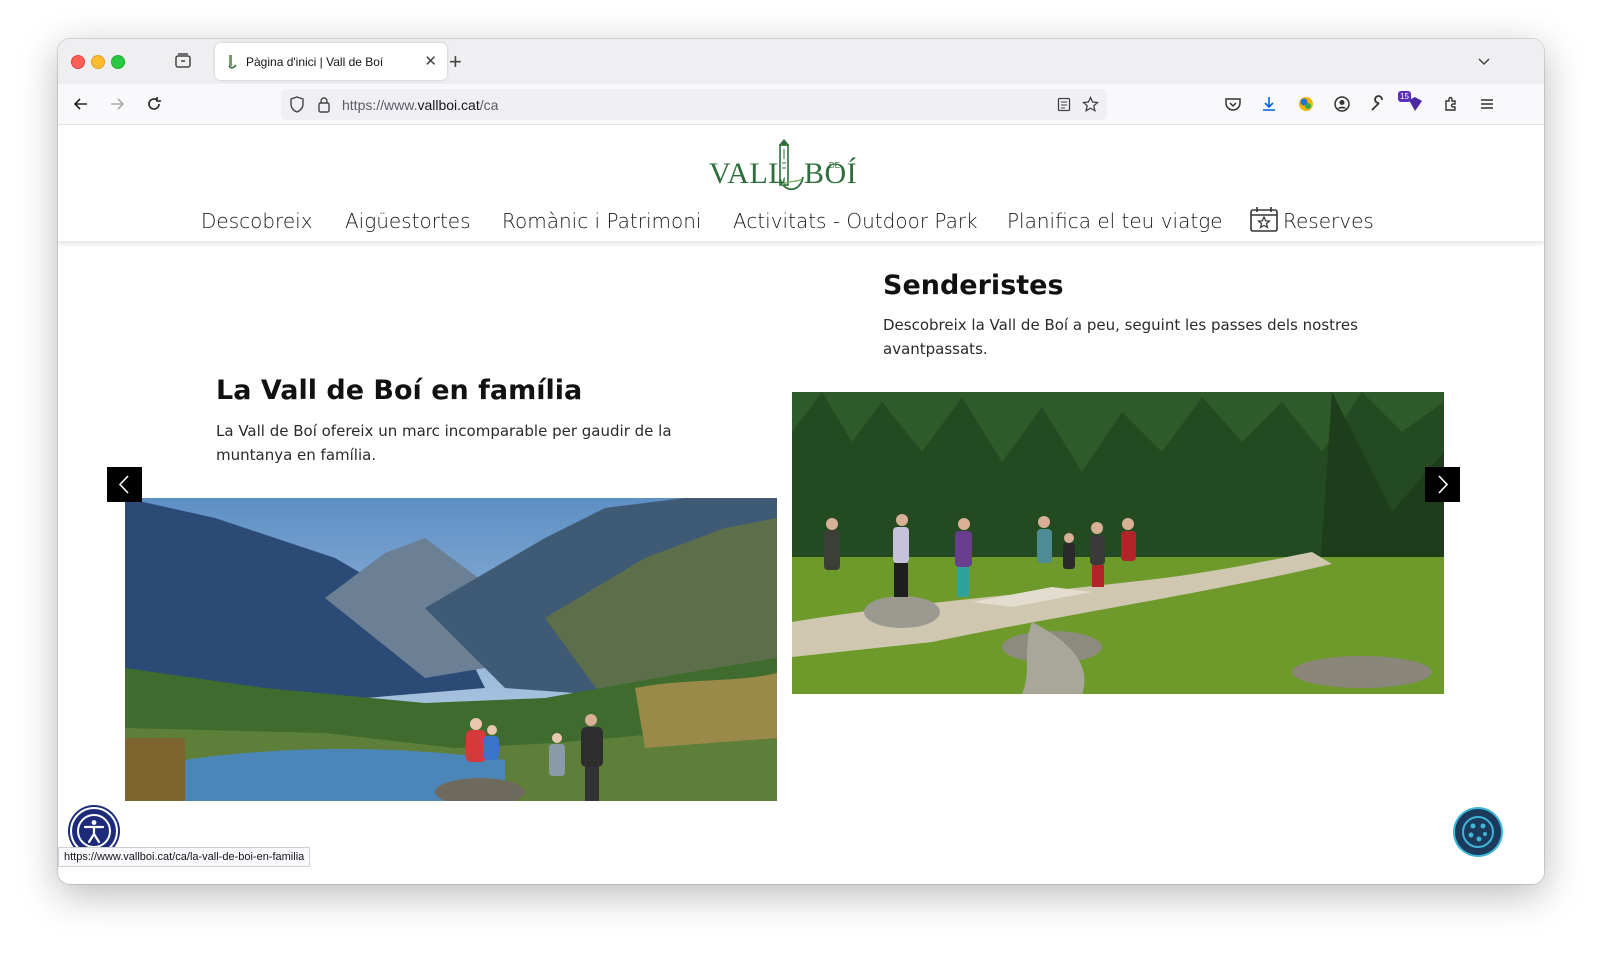  What do you see at coordinates (183, 61) in the screenshot?
I see `tab-overview-icon` at bounding box center [183, 61].